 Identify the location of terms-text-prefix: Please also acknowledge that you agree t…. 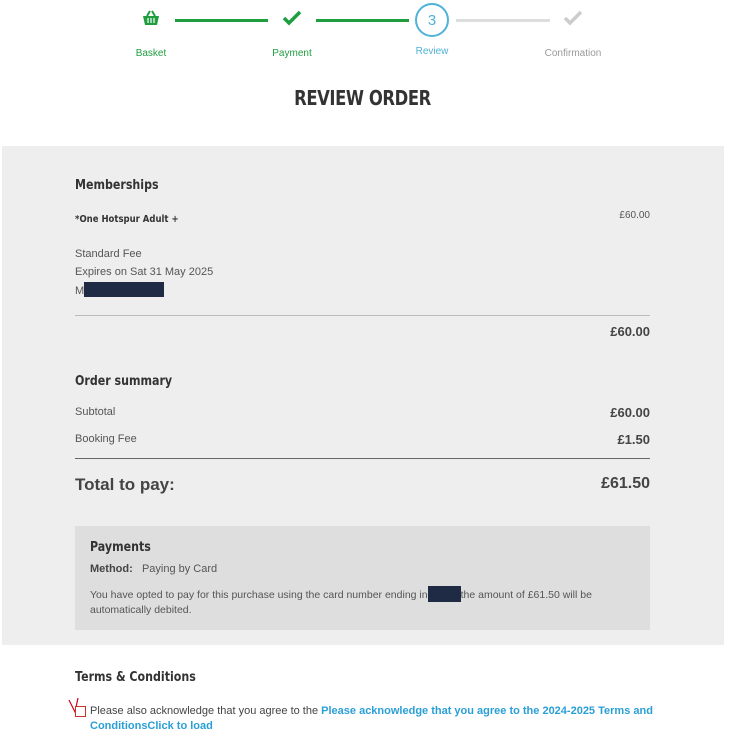
(206, 711).